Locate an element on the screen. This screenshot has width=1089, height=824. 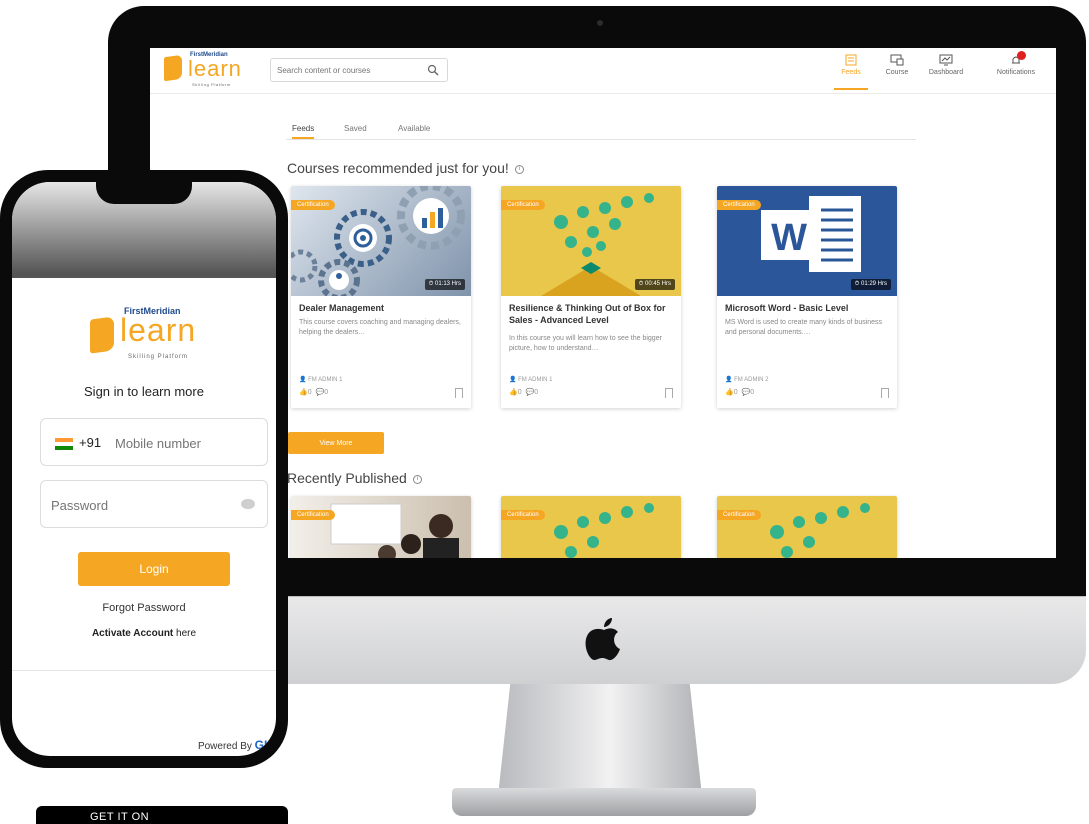
activate-account-link: Activate Account here is located at coordinates (144, 633).